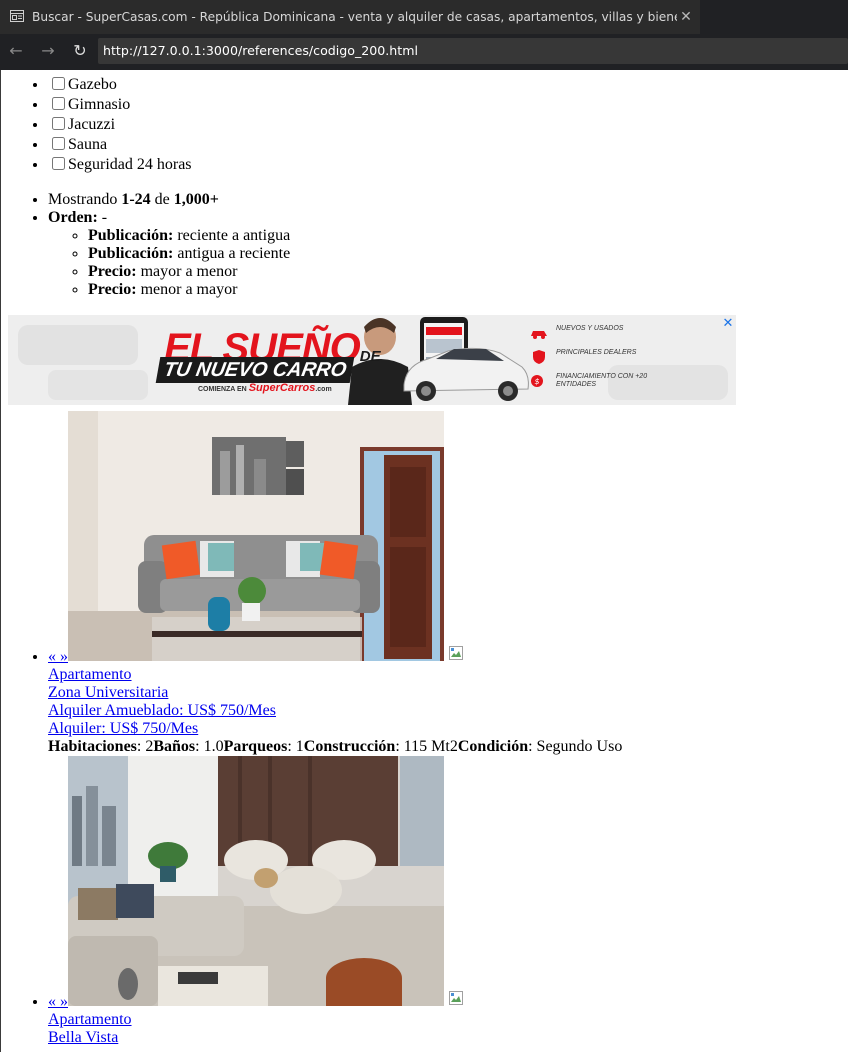 This screenshot has height=1052, width=848. What do you see at coordinates (493, 746) in the screenshot?
I see `condition-label: Condición` at bounding box center [493, 746].